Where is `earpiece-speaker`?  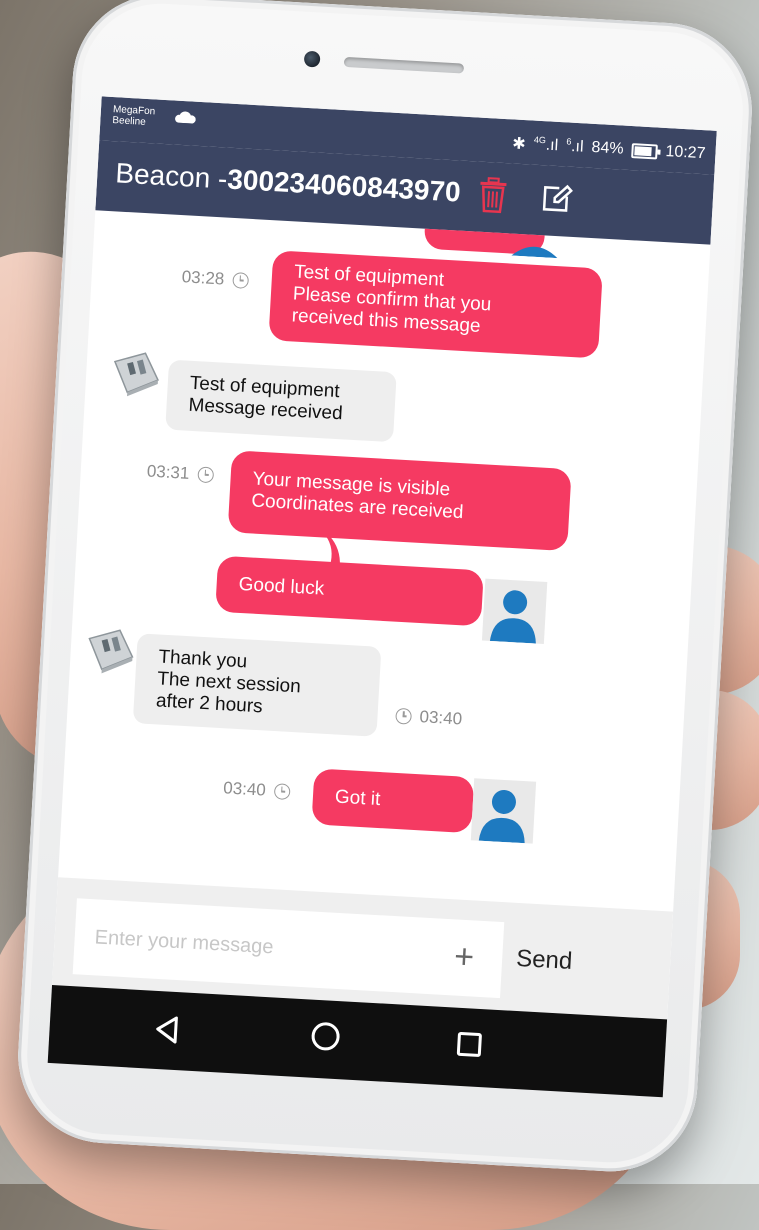
earpiece-speaker is located at coordinates (404, 65).